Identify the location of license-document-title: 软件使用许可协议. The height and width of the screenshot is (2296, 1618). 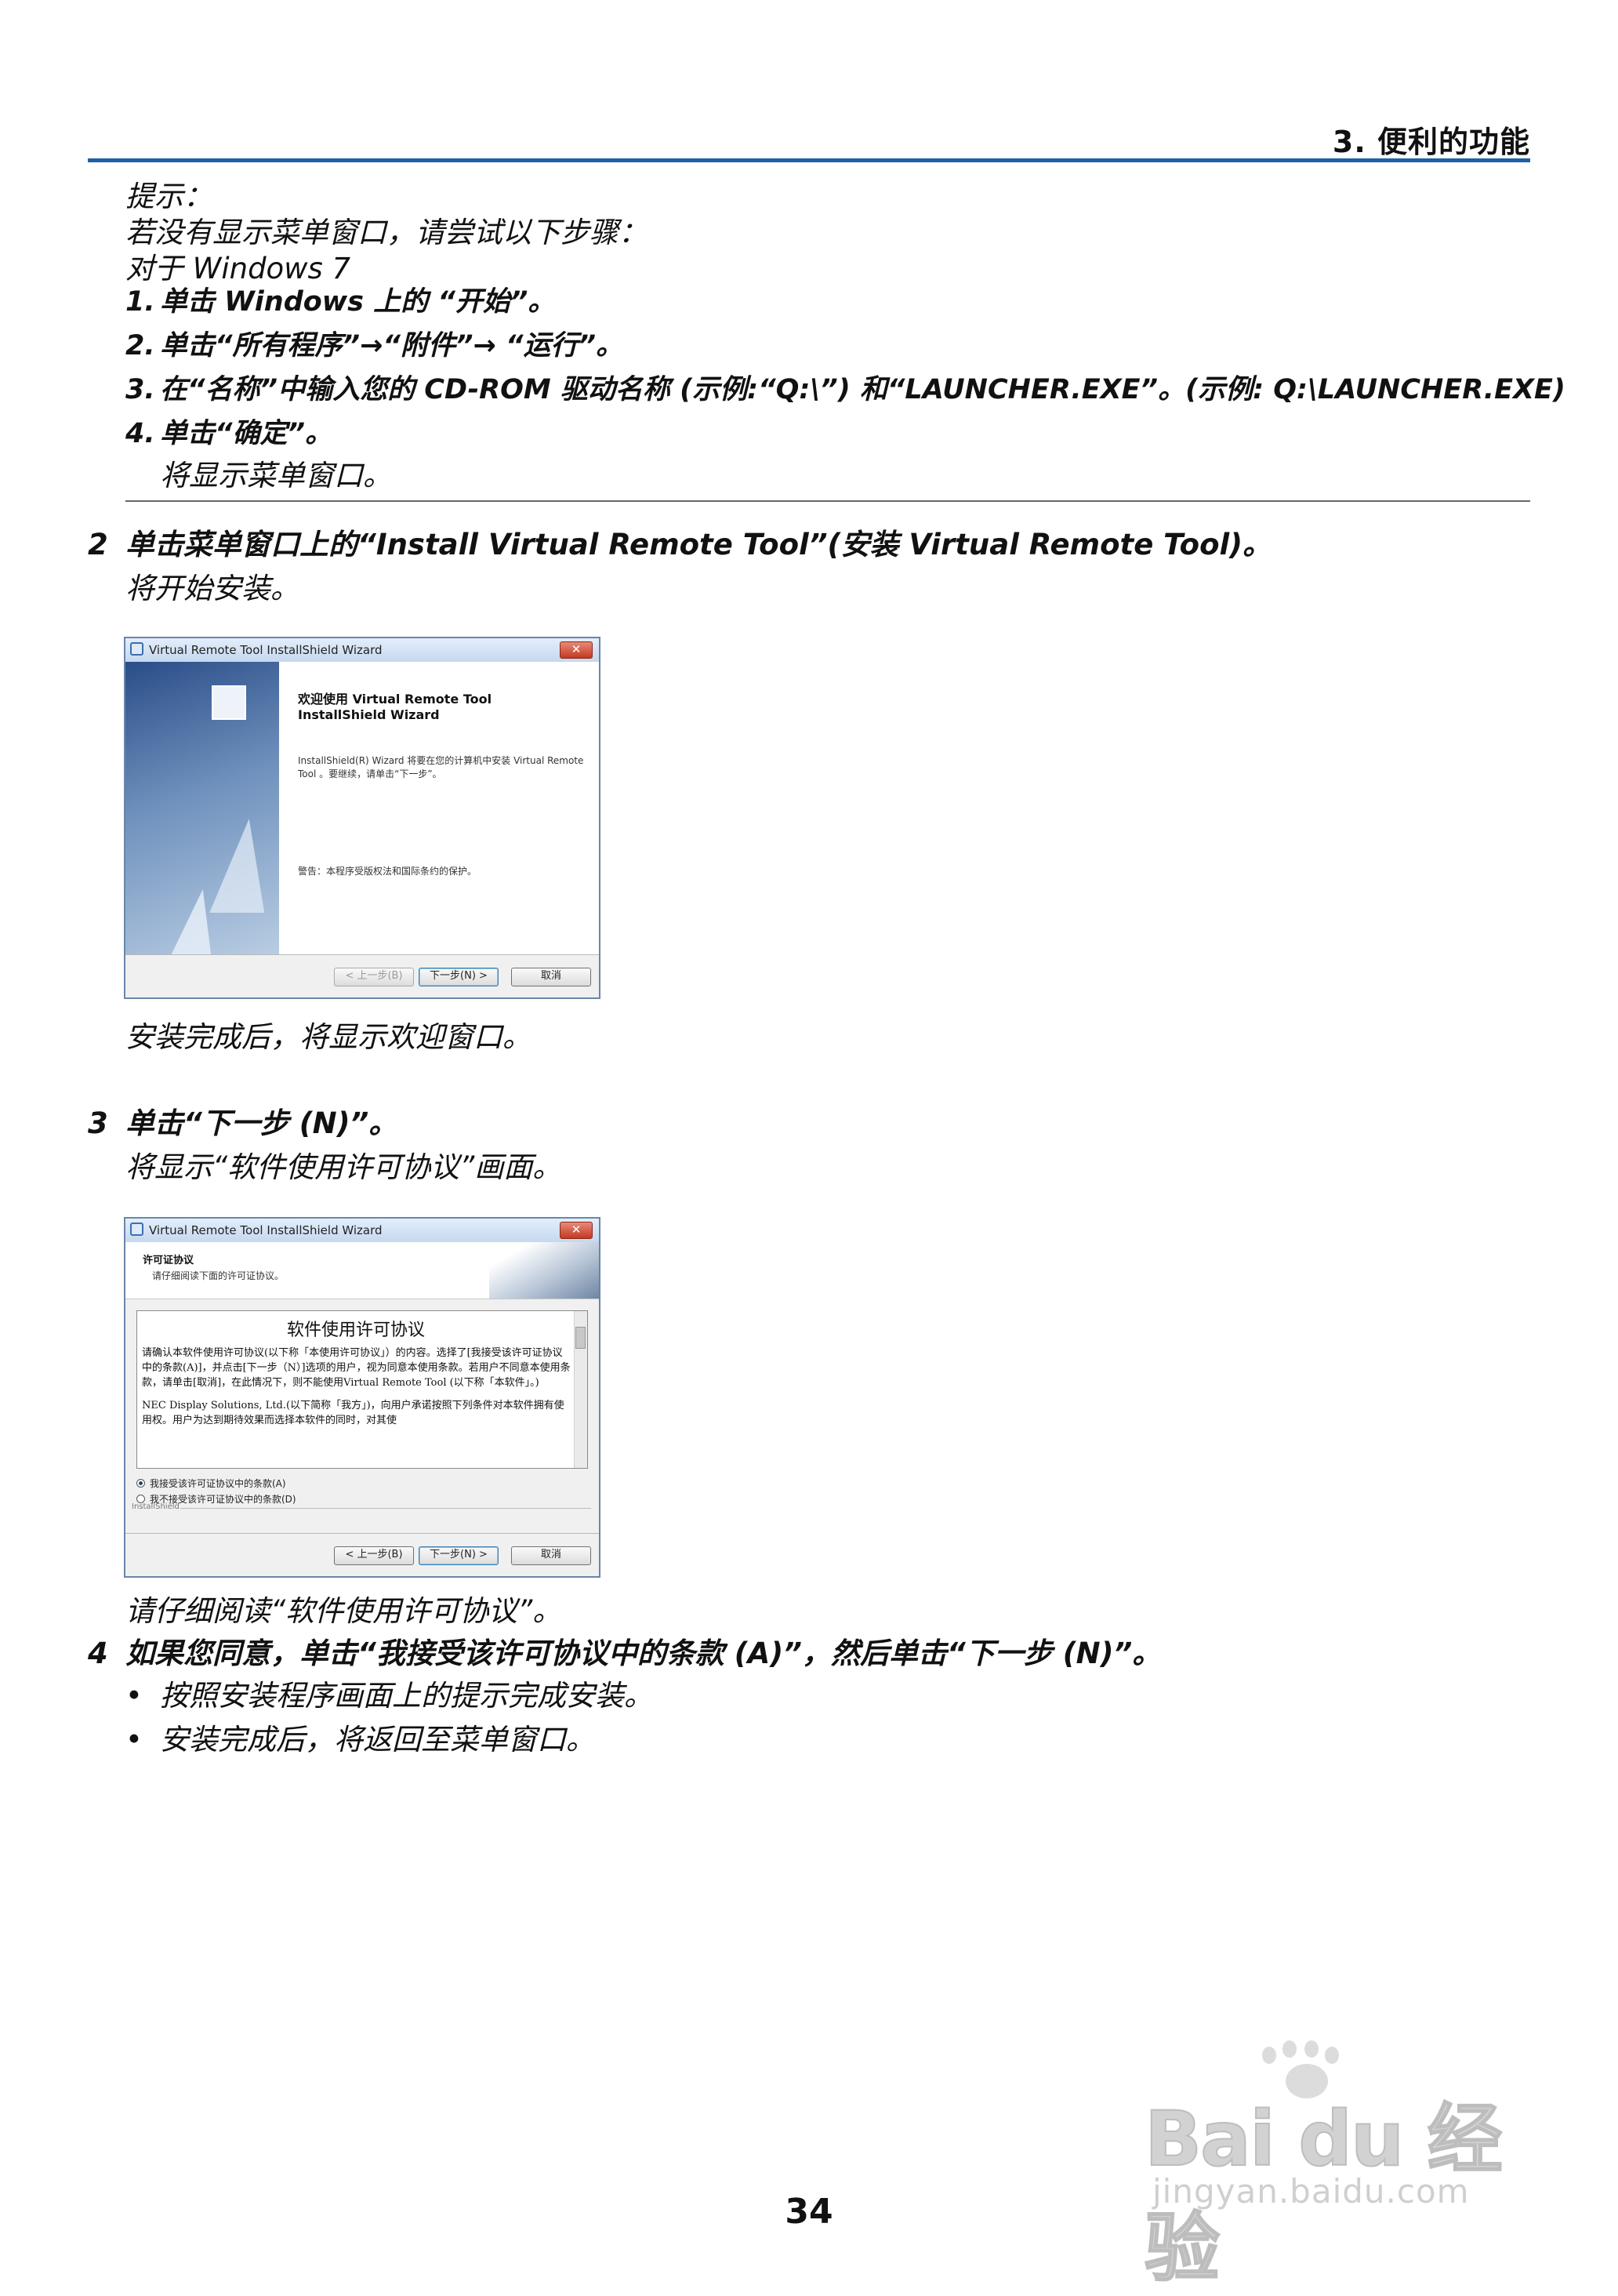
(355, 1330).